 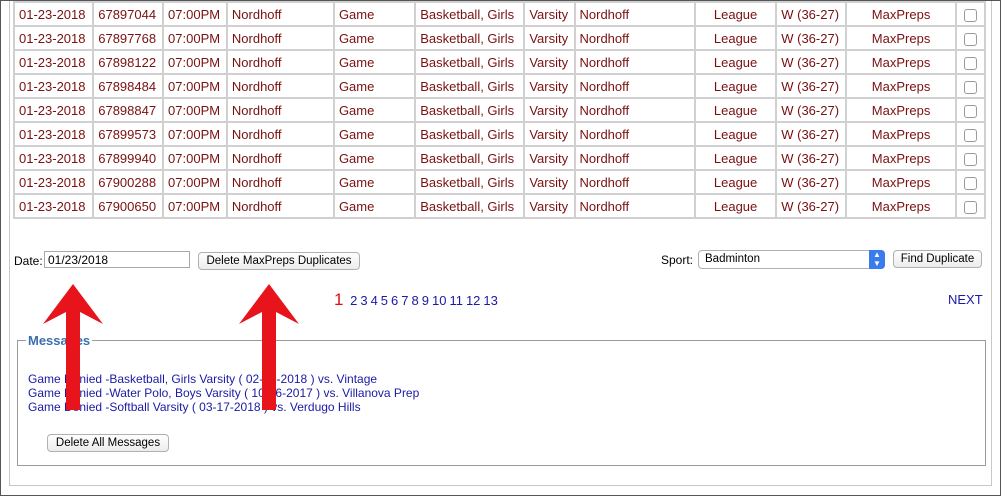 What do you see at coordinates (404, 300) in the screenshot?
I see `page-link: 7` at bounding box center [404, 300].